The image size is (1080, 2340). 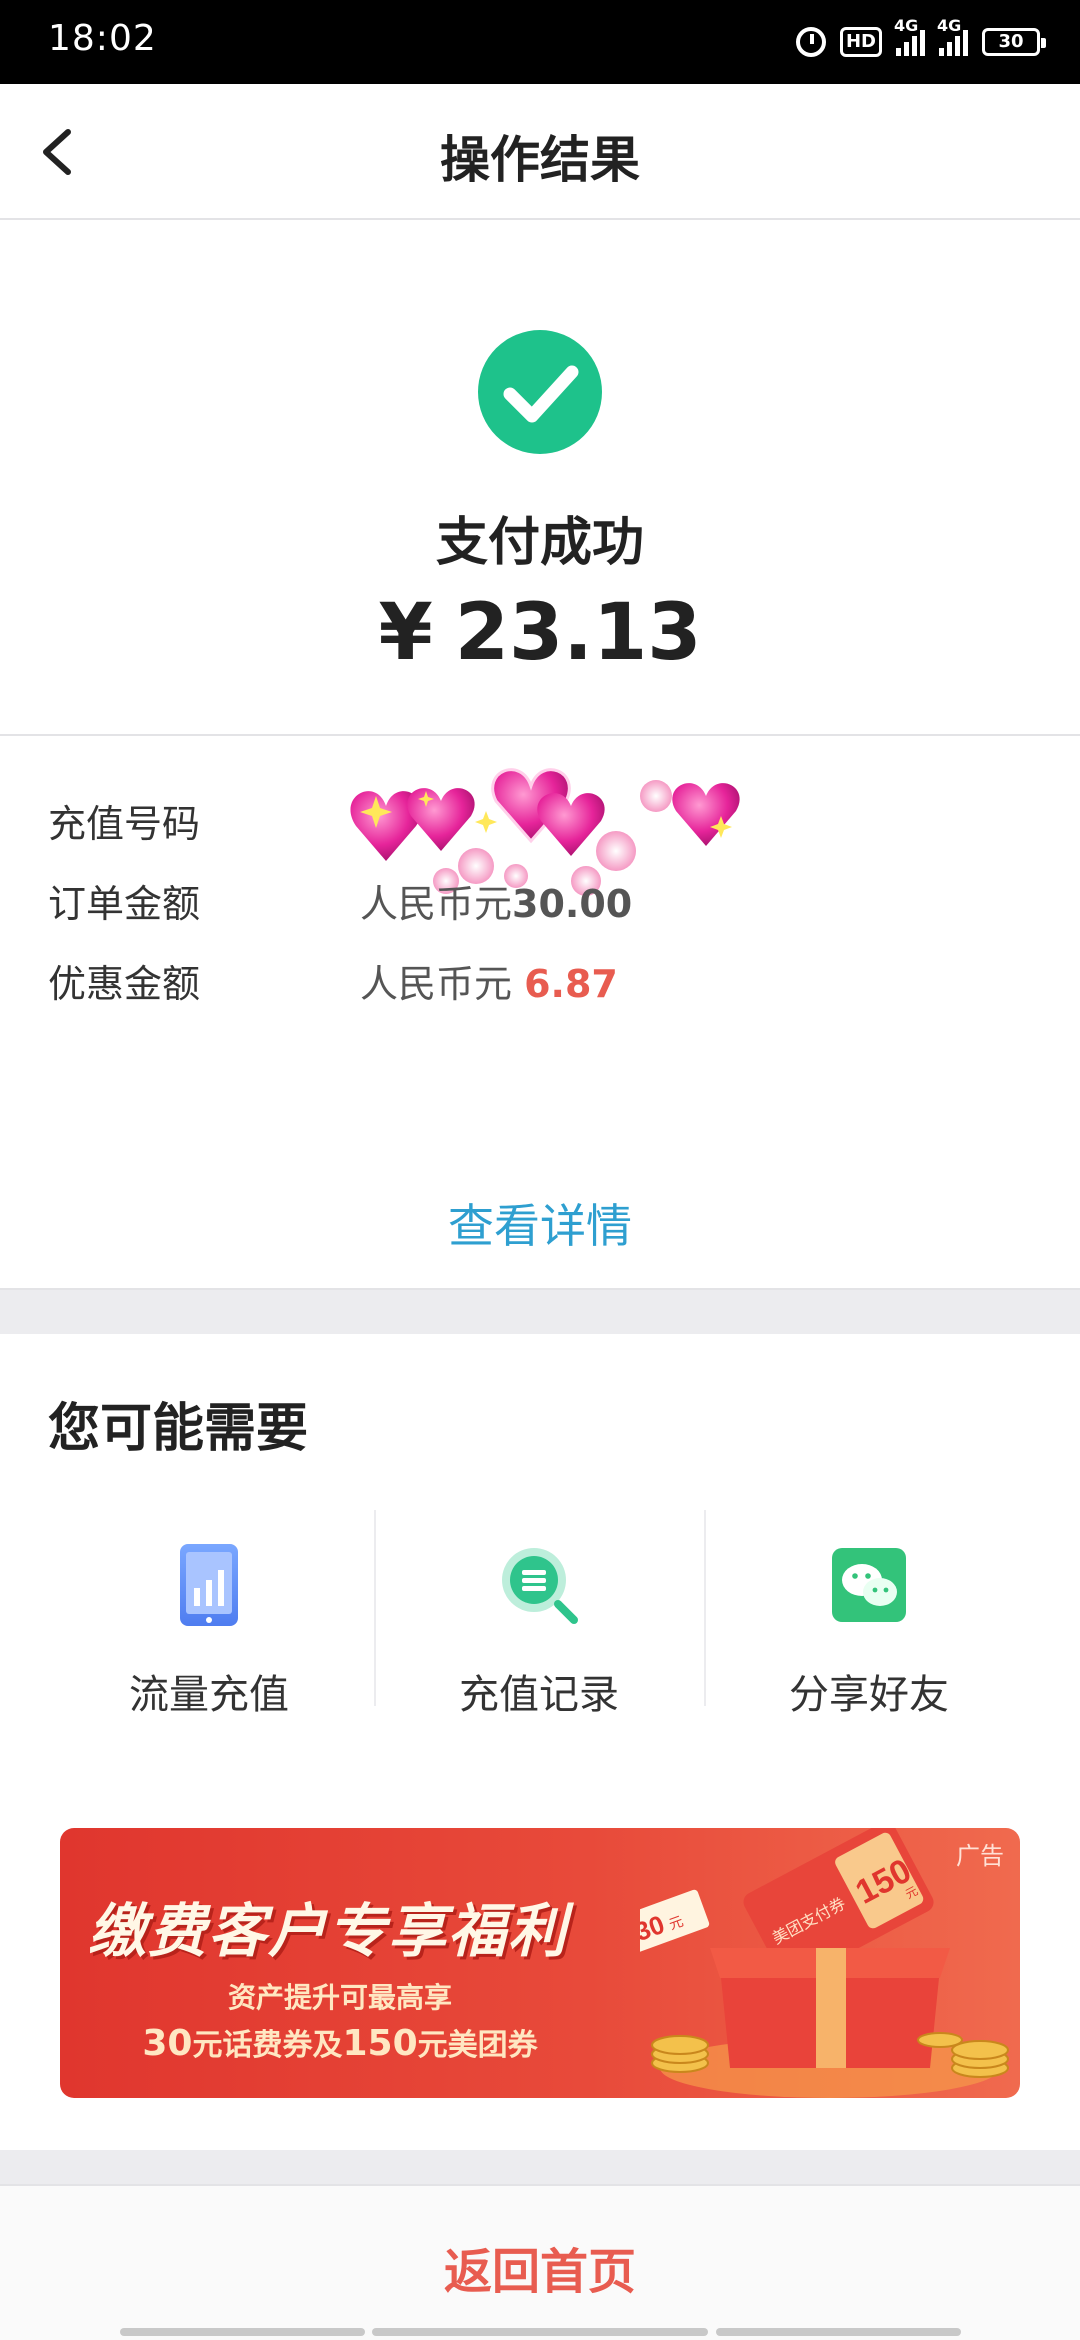 What do you see at coordinates (167, 2043) in the screenshot?
I see `banner-number: 30` at bounding box center [167, 2043].